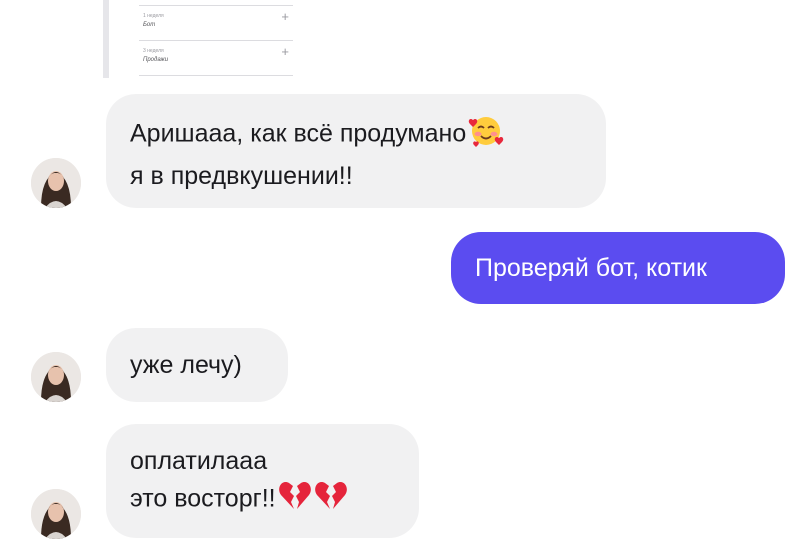 This screenshot has width=800, height=550. I want to click on shared-card-content: 1 неделя Бот + 3 неделя Продажи +, so click(216, 38).